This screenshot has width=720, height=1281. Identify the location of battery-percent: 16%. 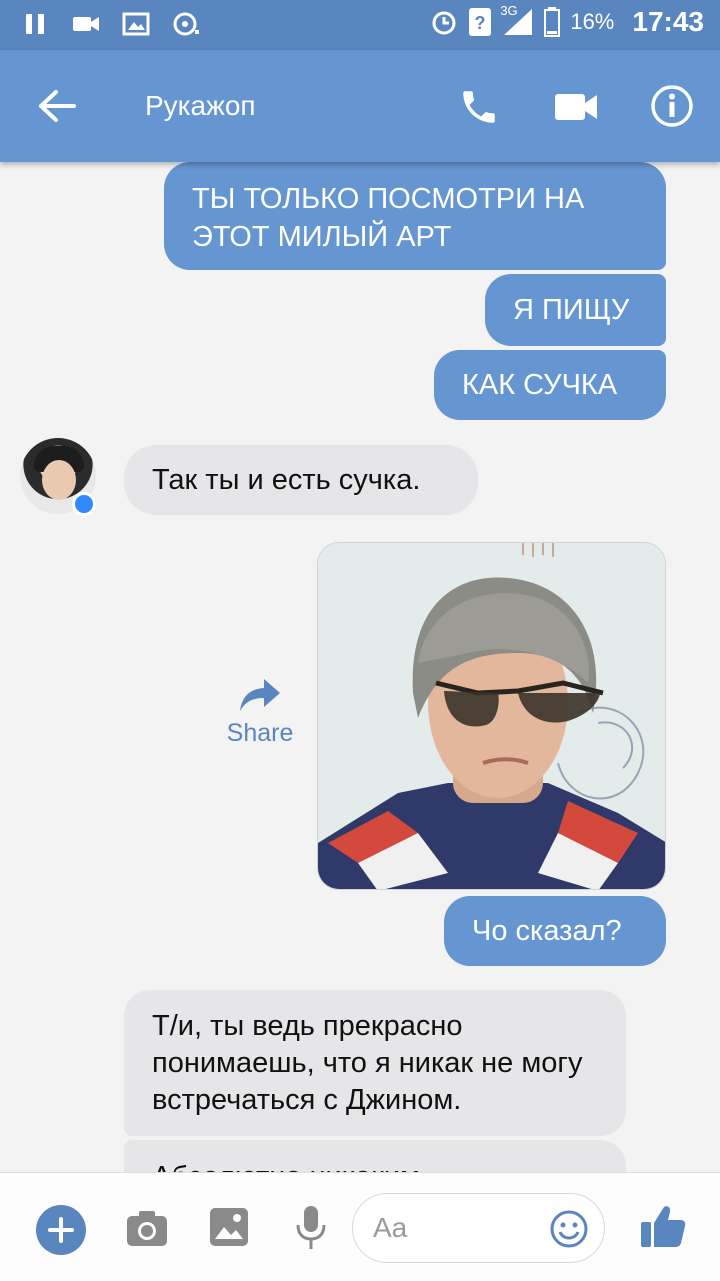
(592, 21).